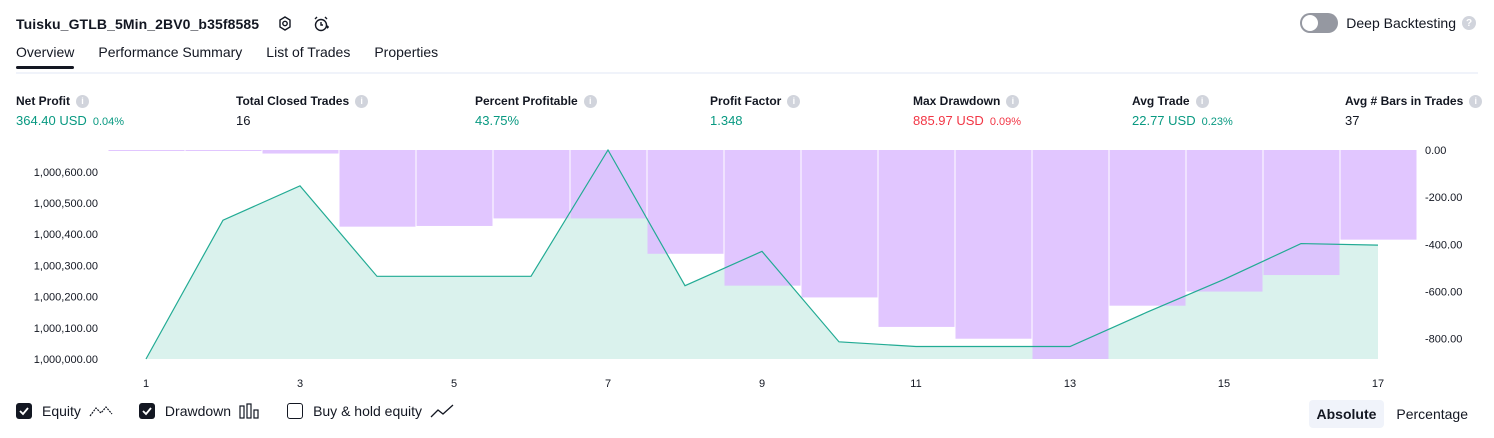 Image resolution: width=1494 pixels, height=438 pixels. Describe the element at coordinates (66, 329) in the screenshot. I see `left-axis-tick-label: 1,000,100.00` at that location.